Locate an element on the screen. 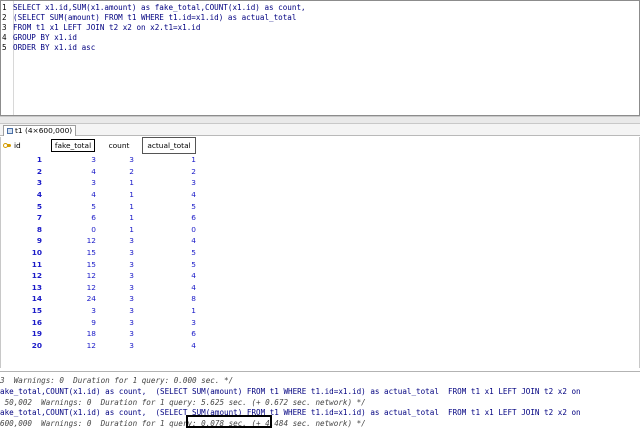 The height and width of the screenshot is (433, 640). cell-id: 7 is located at coordinates (23, 218).